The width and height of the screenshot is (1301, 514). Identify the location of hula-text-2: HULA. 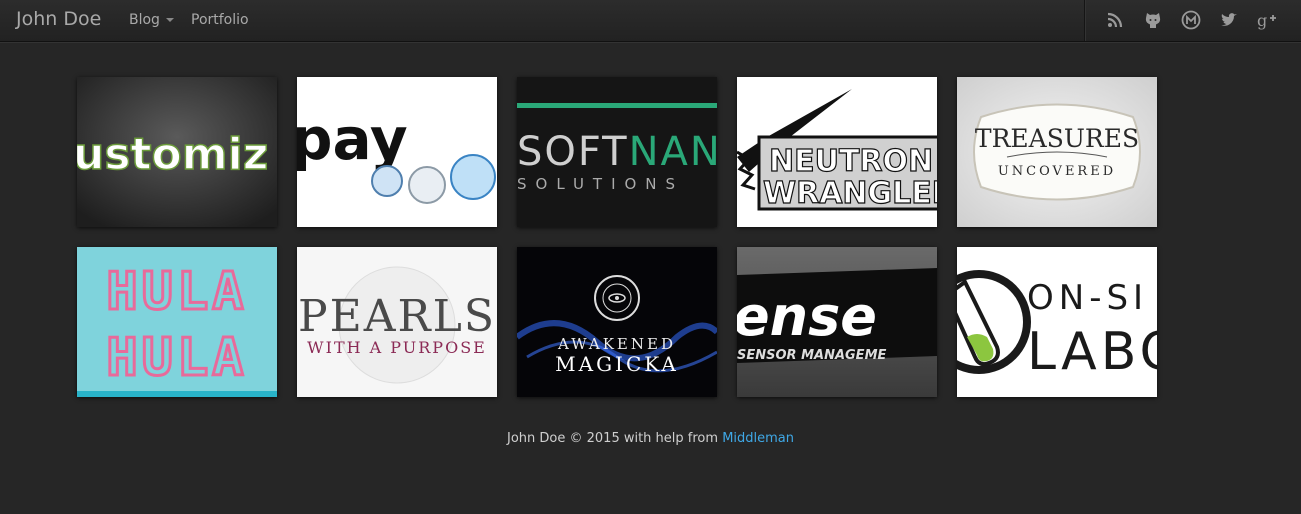
(176, 358).